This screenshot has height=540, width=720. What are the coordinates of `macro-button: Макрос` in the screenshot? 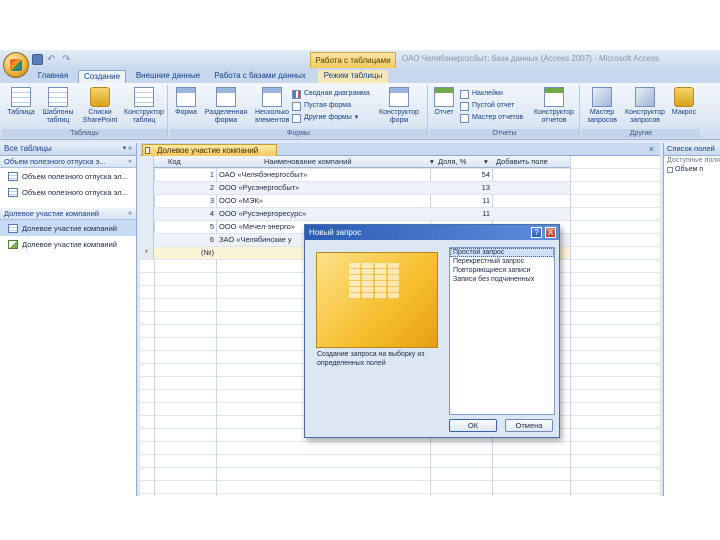 It's located at (684, 102).